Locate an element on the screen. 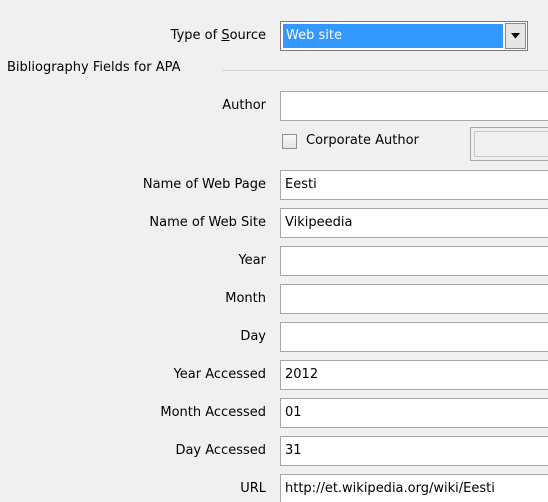  type-of-source-label: Type of Source is located at coordinates (218, 35).